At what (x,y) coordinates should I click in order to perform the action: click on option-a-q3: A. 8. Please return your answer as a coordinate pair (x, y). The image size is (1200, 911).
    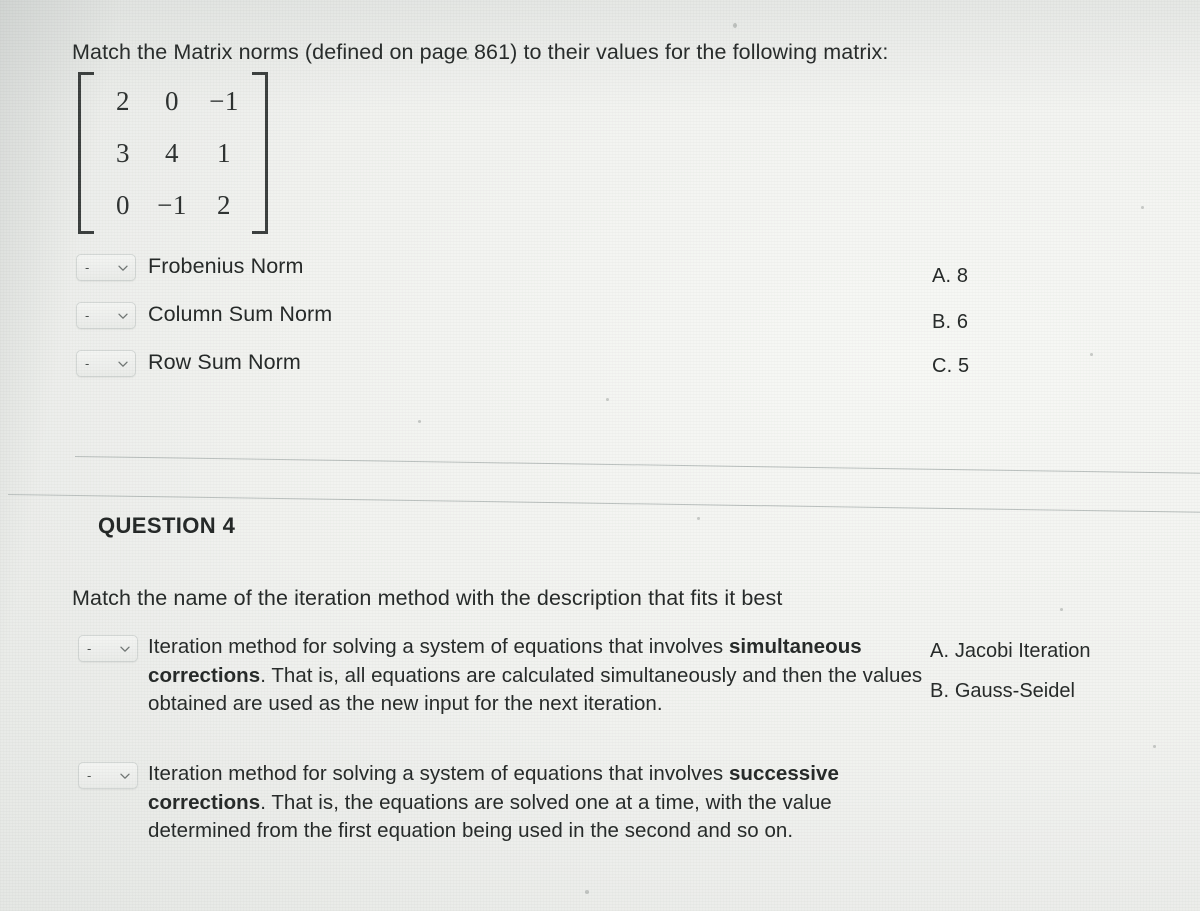
    Looking at the image, I should click on (950, 276).